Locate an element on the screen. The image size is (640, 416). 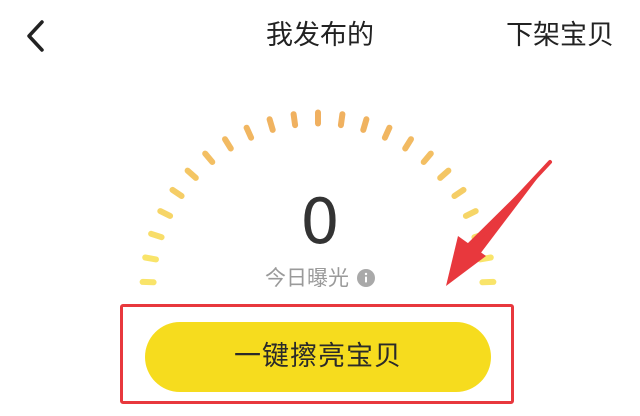
exposure-label-row: 今日曝光 is located at coordinates (320, 277).